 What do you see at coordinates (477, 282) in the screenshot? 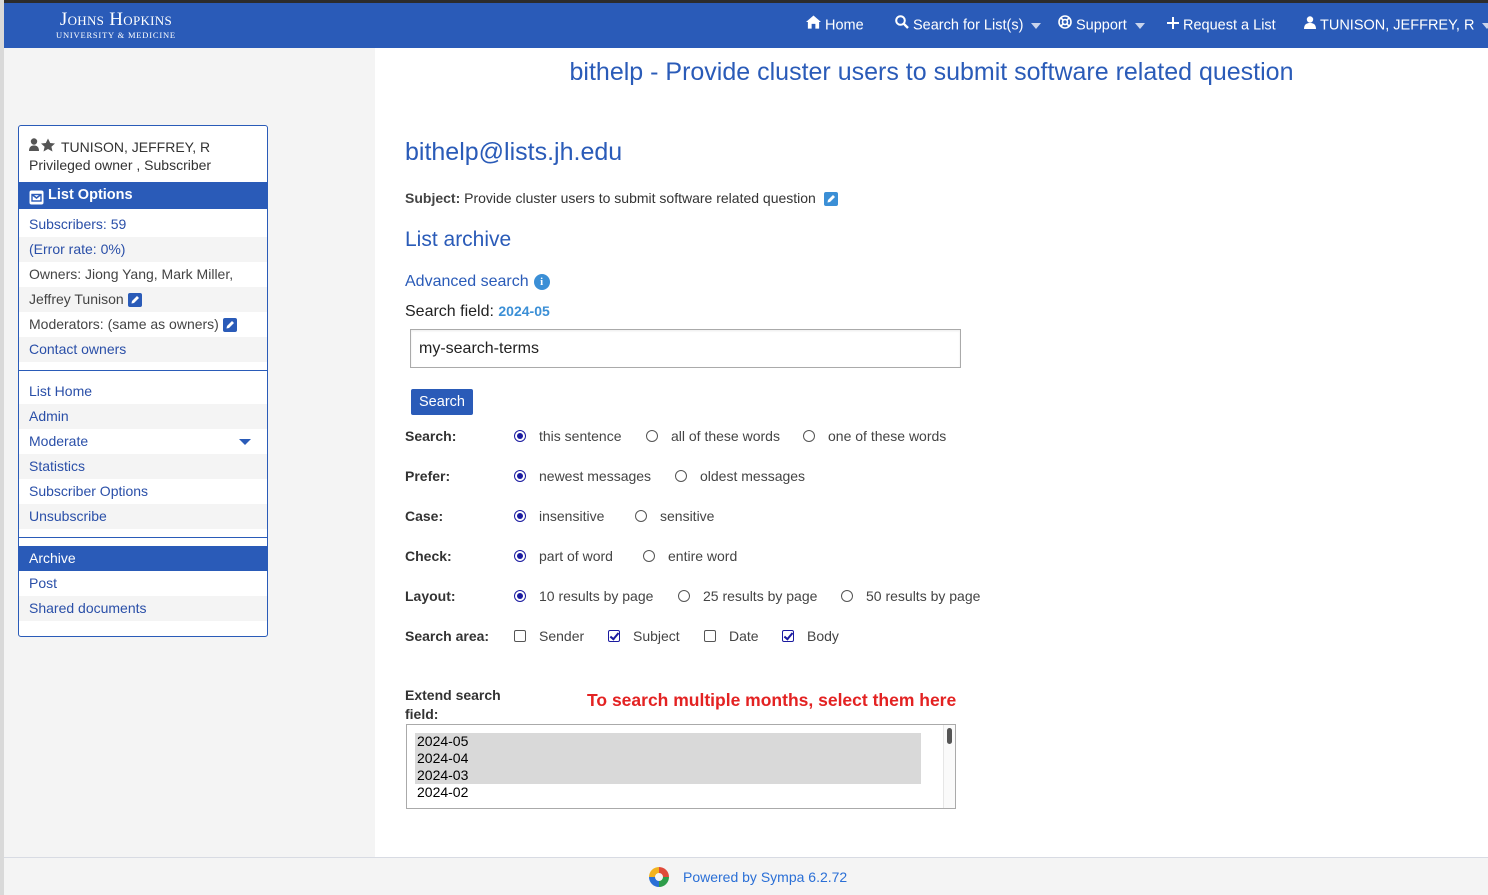
I see `advanced-search-heading: Advanced search i` at bounding box center [477, 282].